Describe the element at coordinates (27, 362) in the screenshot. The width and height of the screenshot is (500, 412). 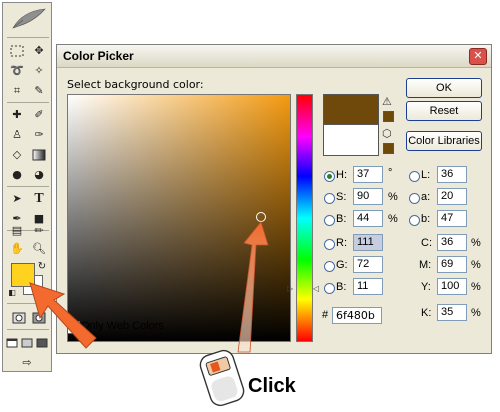
I see `jump-to-imageready-icon: ⇨` at that location.